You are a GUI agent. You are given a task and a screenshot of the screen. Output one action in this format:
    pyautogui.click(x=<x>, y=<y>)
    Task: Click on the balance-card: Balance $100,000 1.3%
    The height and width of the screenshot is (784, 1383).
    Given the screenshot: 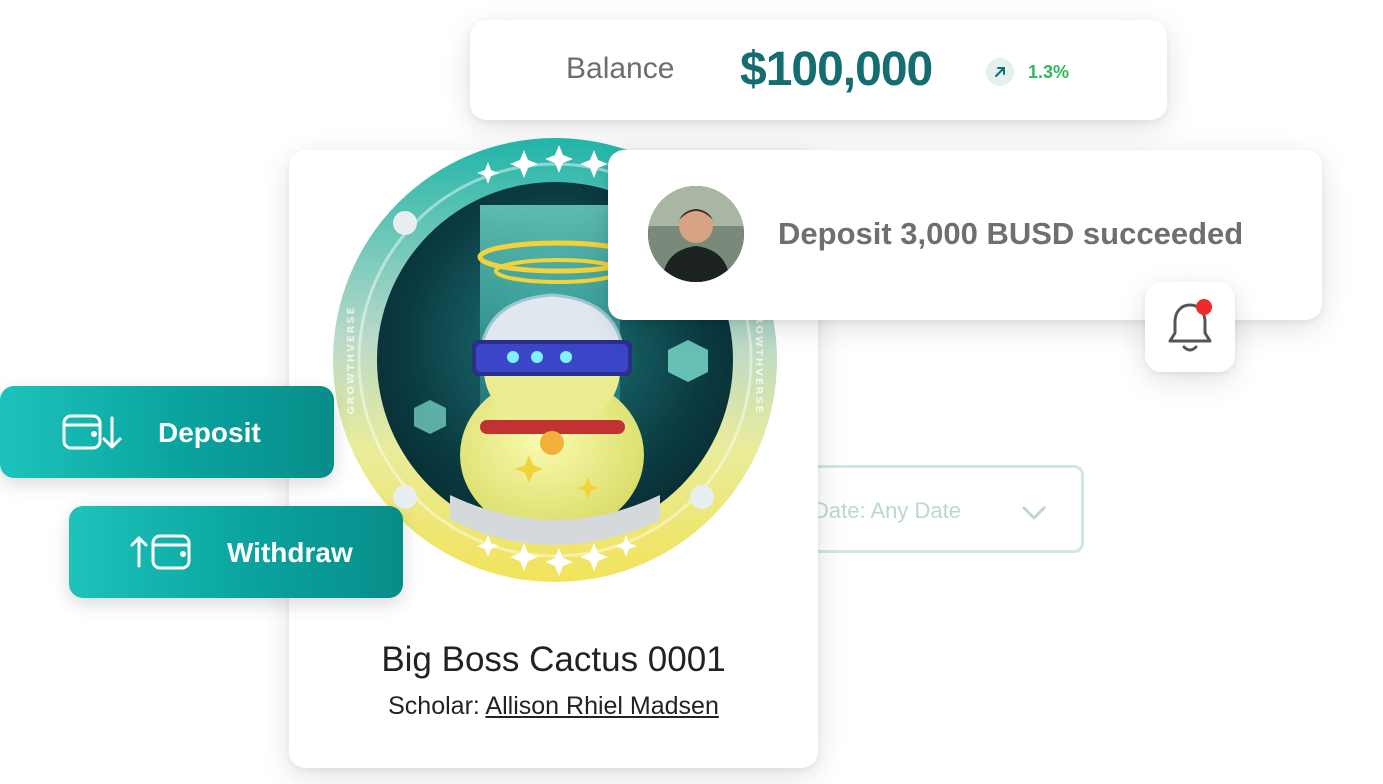 What is the action you would take?
    pyautogui.click(x=818, y=70)
    